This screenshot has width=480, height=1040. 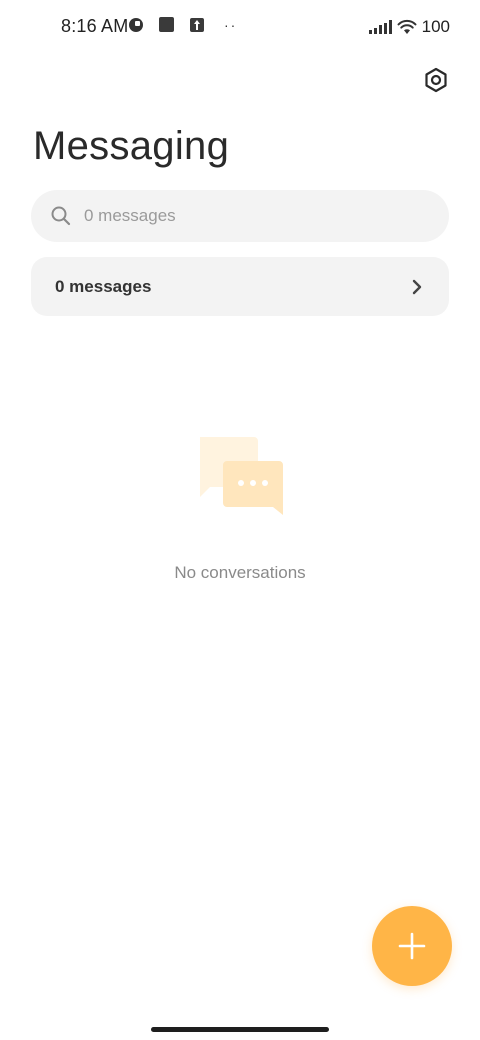 What do you see at coordinates (240, 286) in the screenshot?
I see `messages-folder-row: 0 messages` at bounding box center [240, 286].